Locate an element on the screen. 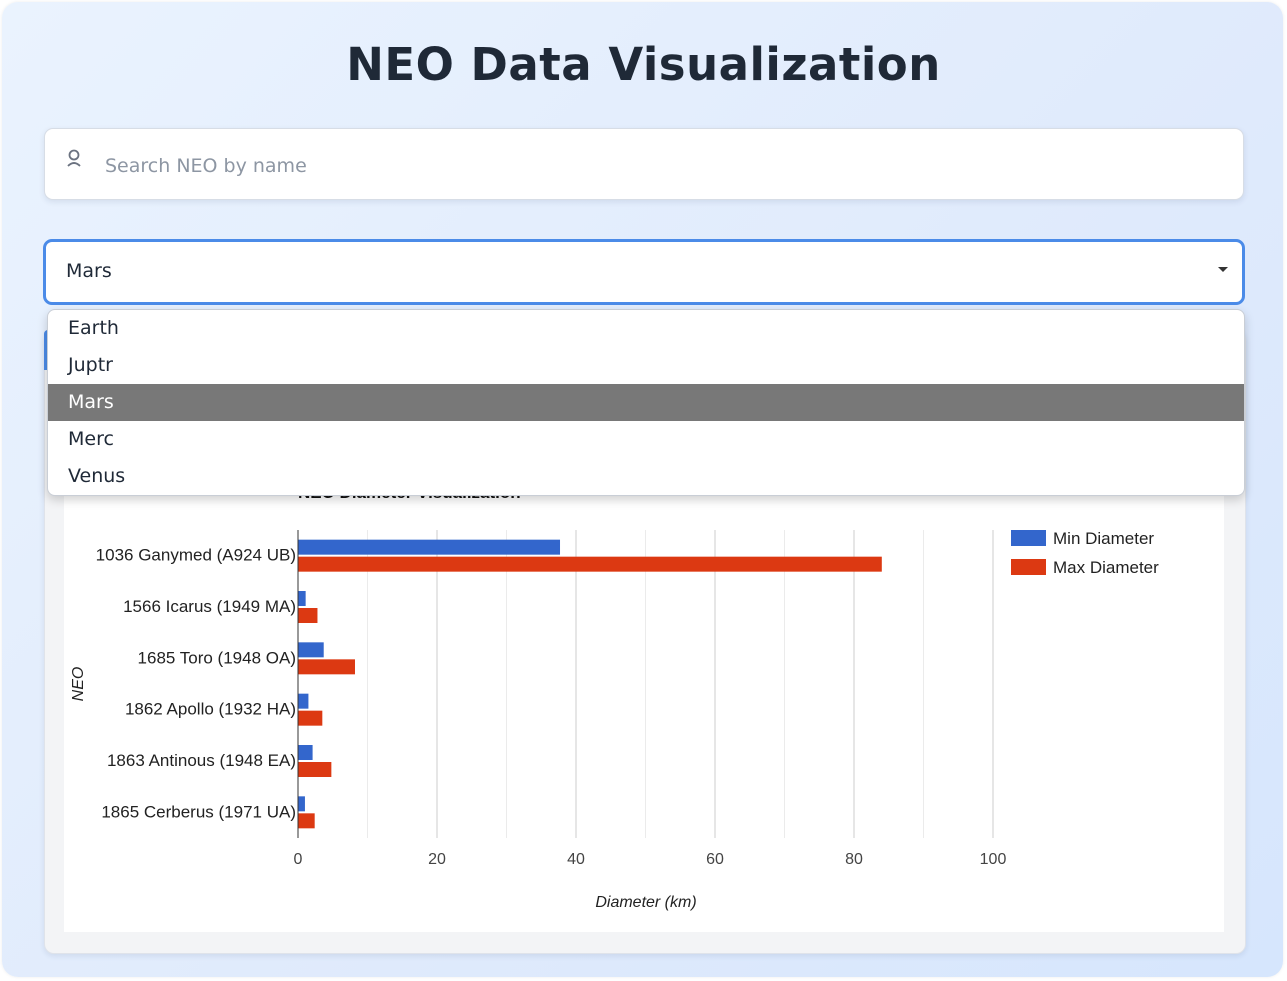 The width and height of the screenshot is (1287, 981). user-icon is located at coordinates (74, 158).